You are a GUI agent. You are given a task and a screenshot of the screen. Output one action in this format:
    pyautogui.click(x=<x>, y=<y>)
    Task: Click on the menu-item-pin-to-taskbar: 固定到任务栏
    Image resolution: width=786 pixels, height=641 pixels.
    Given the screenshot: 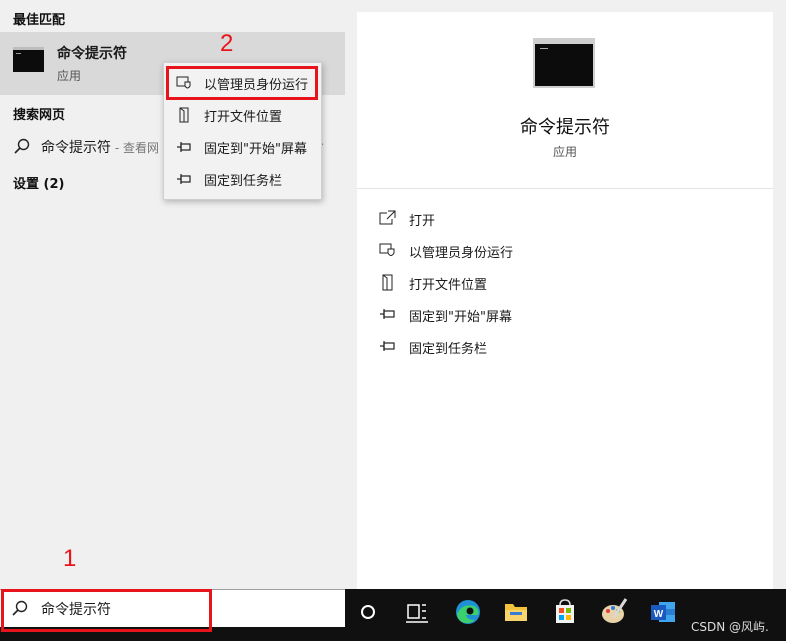 What is the action you would take?
    pyautogui.click(x=242, y=179)
    